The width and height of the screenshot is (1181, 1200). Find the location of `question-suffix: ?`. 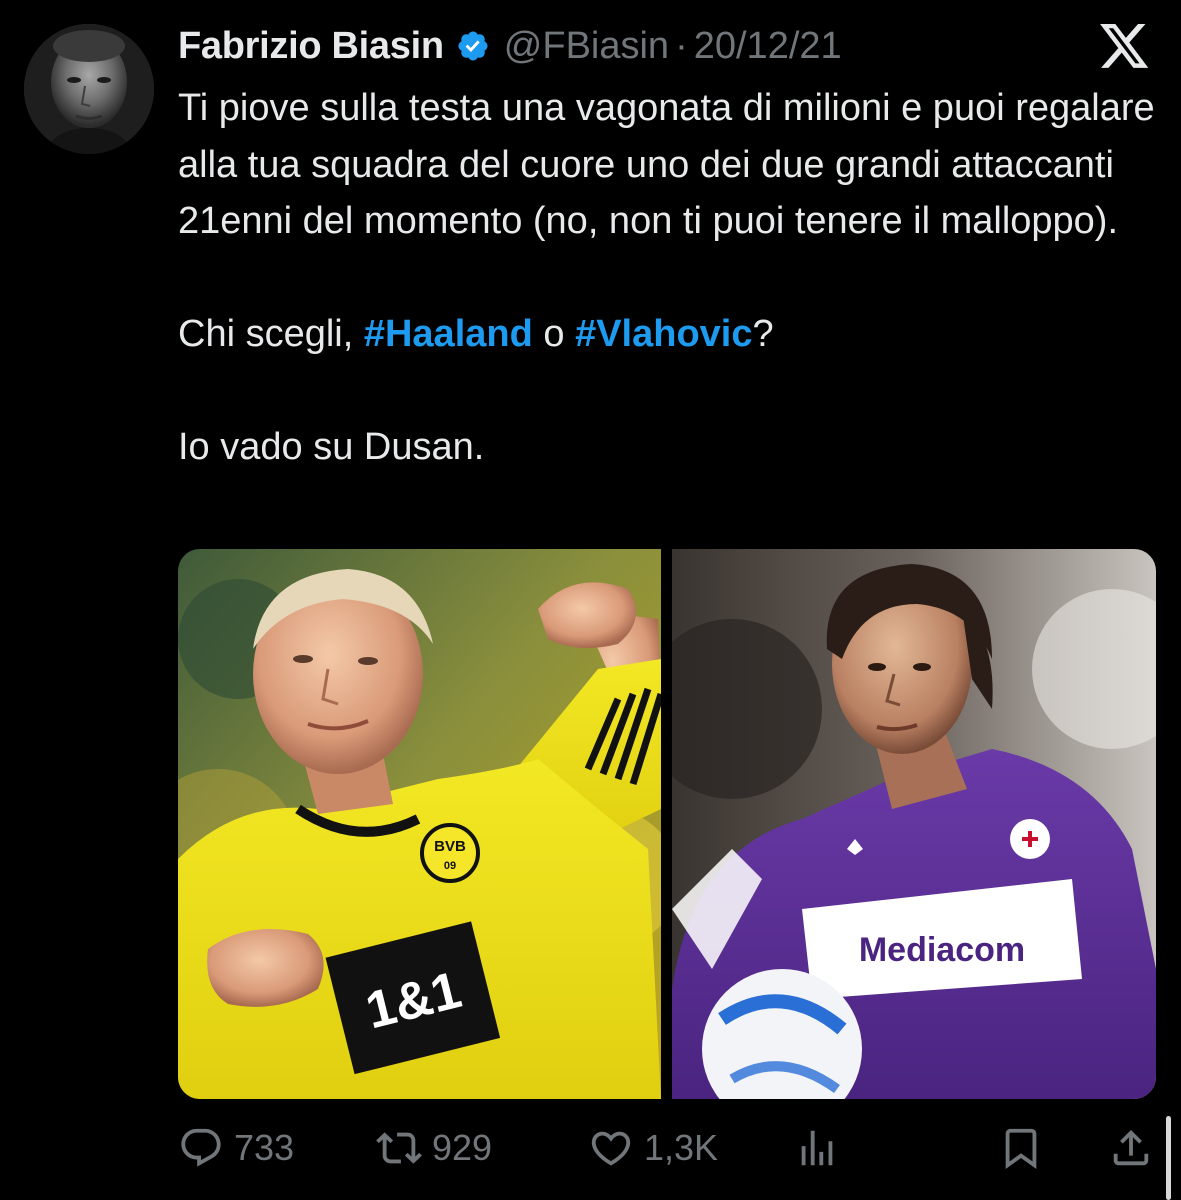

question-suffix: ? is located at coordinates (763, 334).